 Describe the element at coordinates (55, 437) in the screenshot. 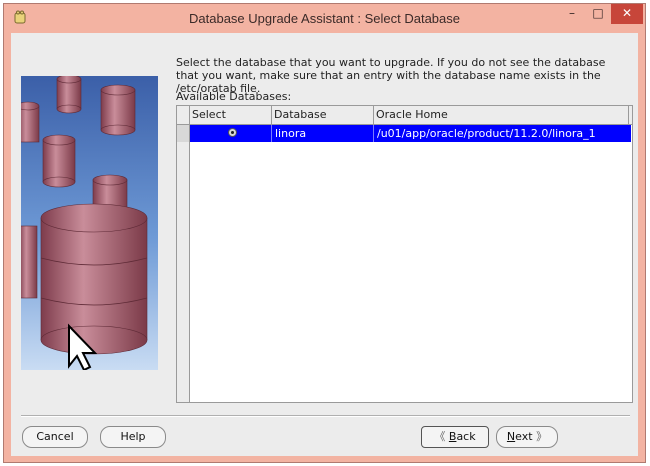

I see `cancel-button: Cancel` at that location.